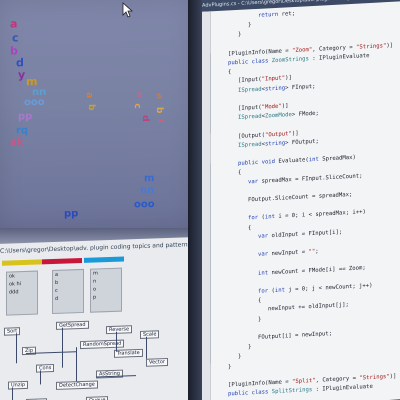 The width and height of the screenshot is (400, 400). Describe the element at coordinates (287, 14) in the screenshot. I see `code-token: ret;` at that location.